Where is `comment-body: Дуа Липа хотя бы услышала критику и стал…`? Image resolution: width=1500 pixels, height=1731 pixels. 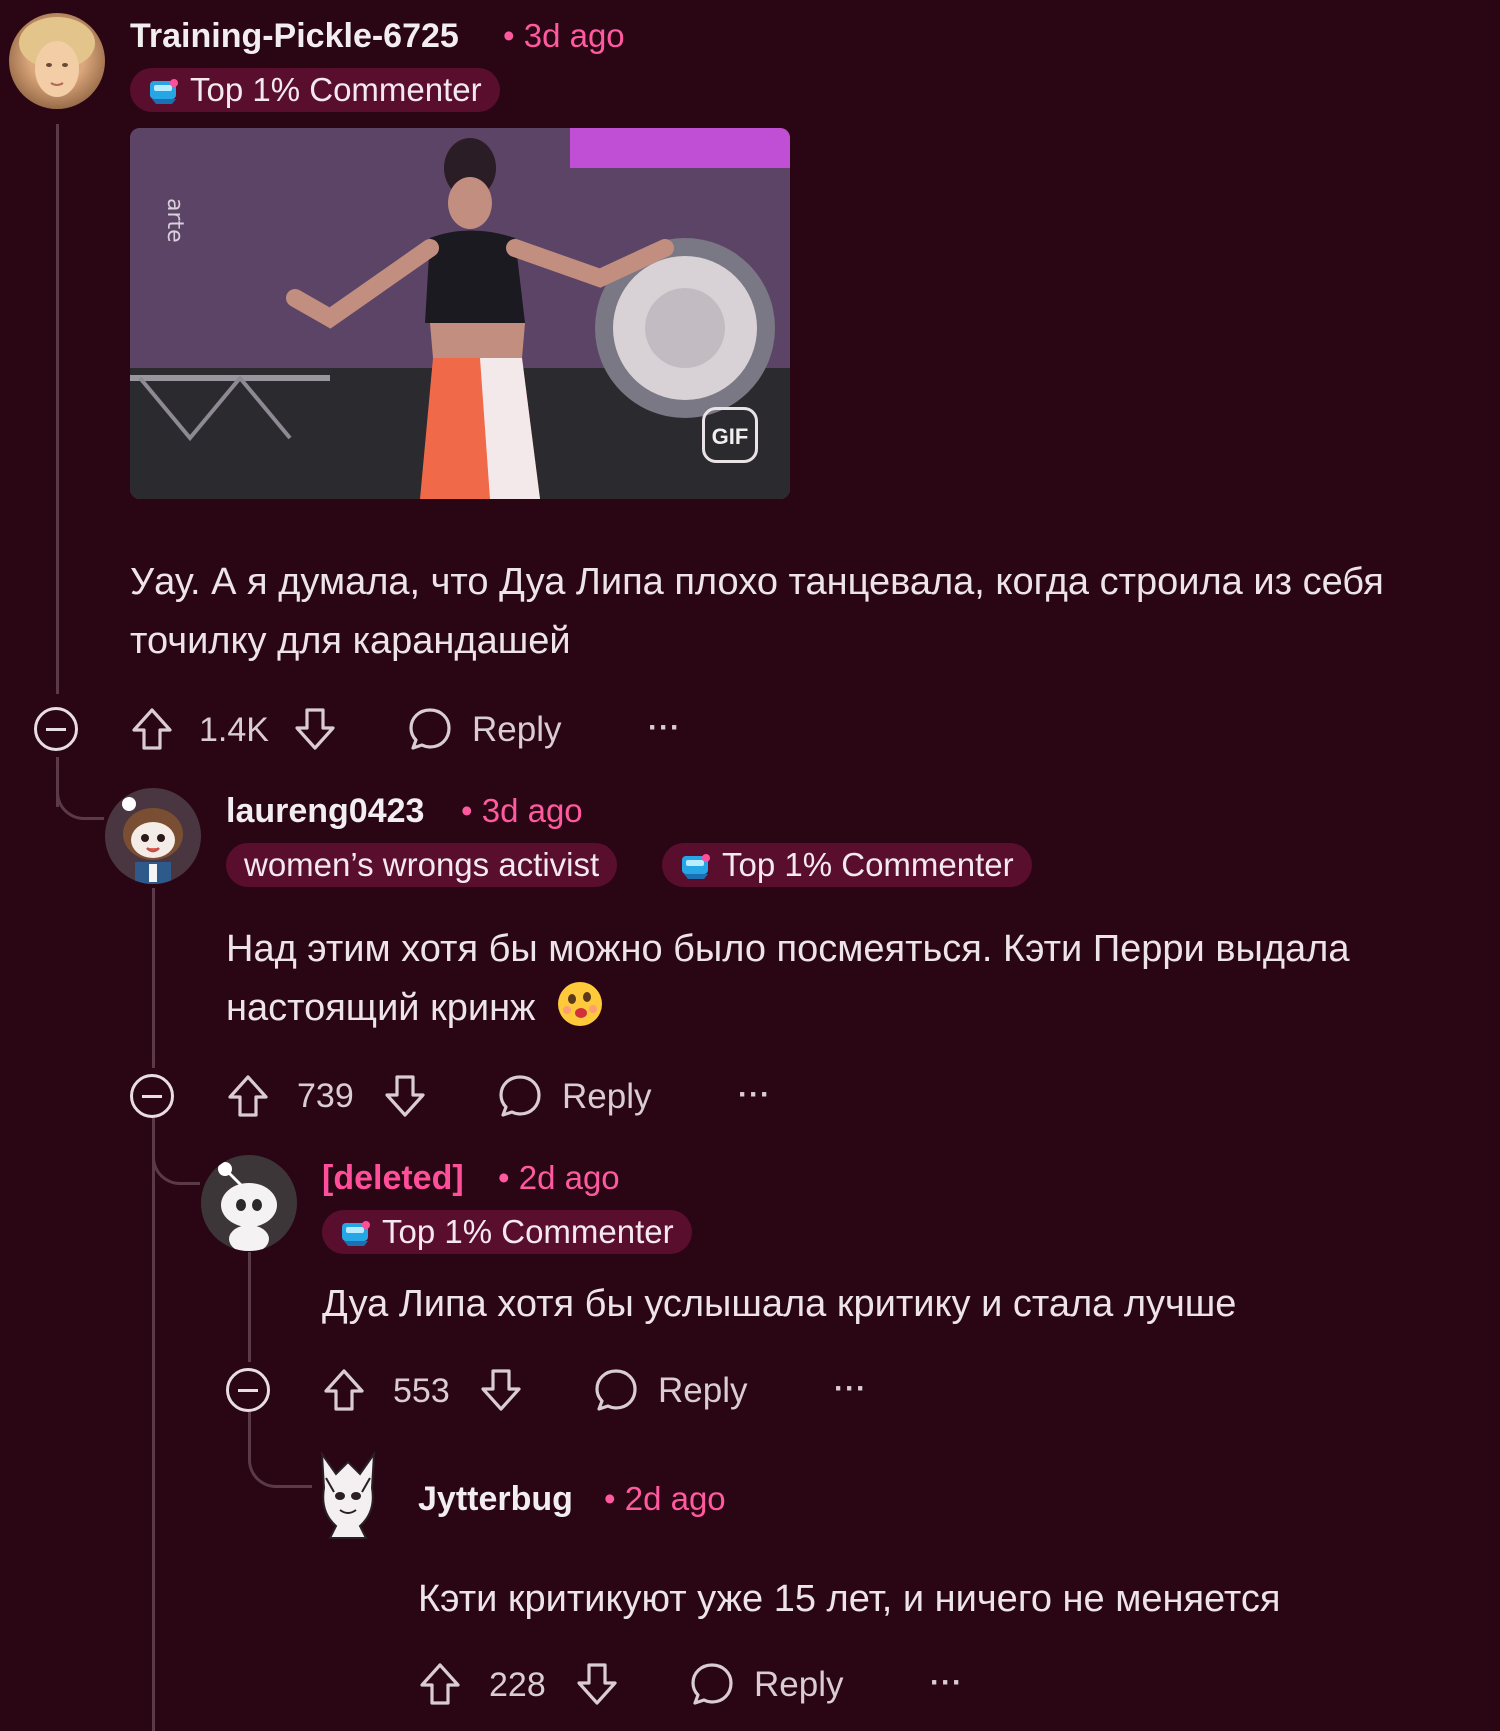
comment-body: Дуа Липа хотя бы услышала критику и стал… is located at coordinates (779, 1304).